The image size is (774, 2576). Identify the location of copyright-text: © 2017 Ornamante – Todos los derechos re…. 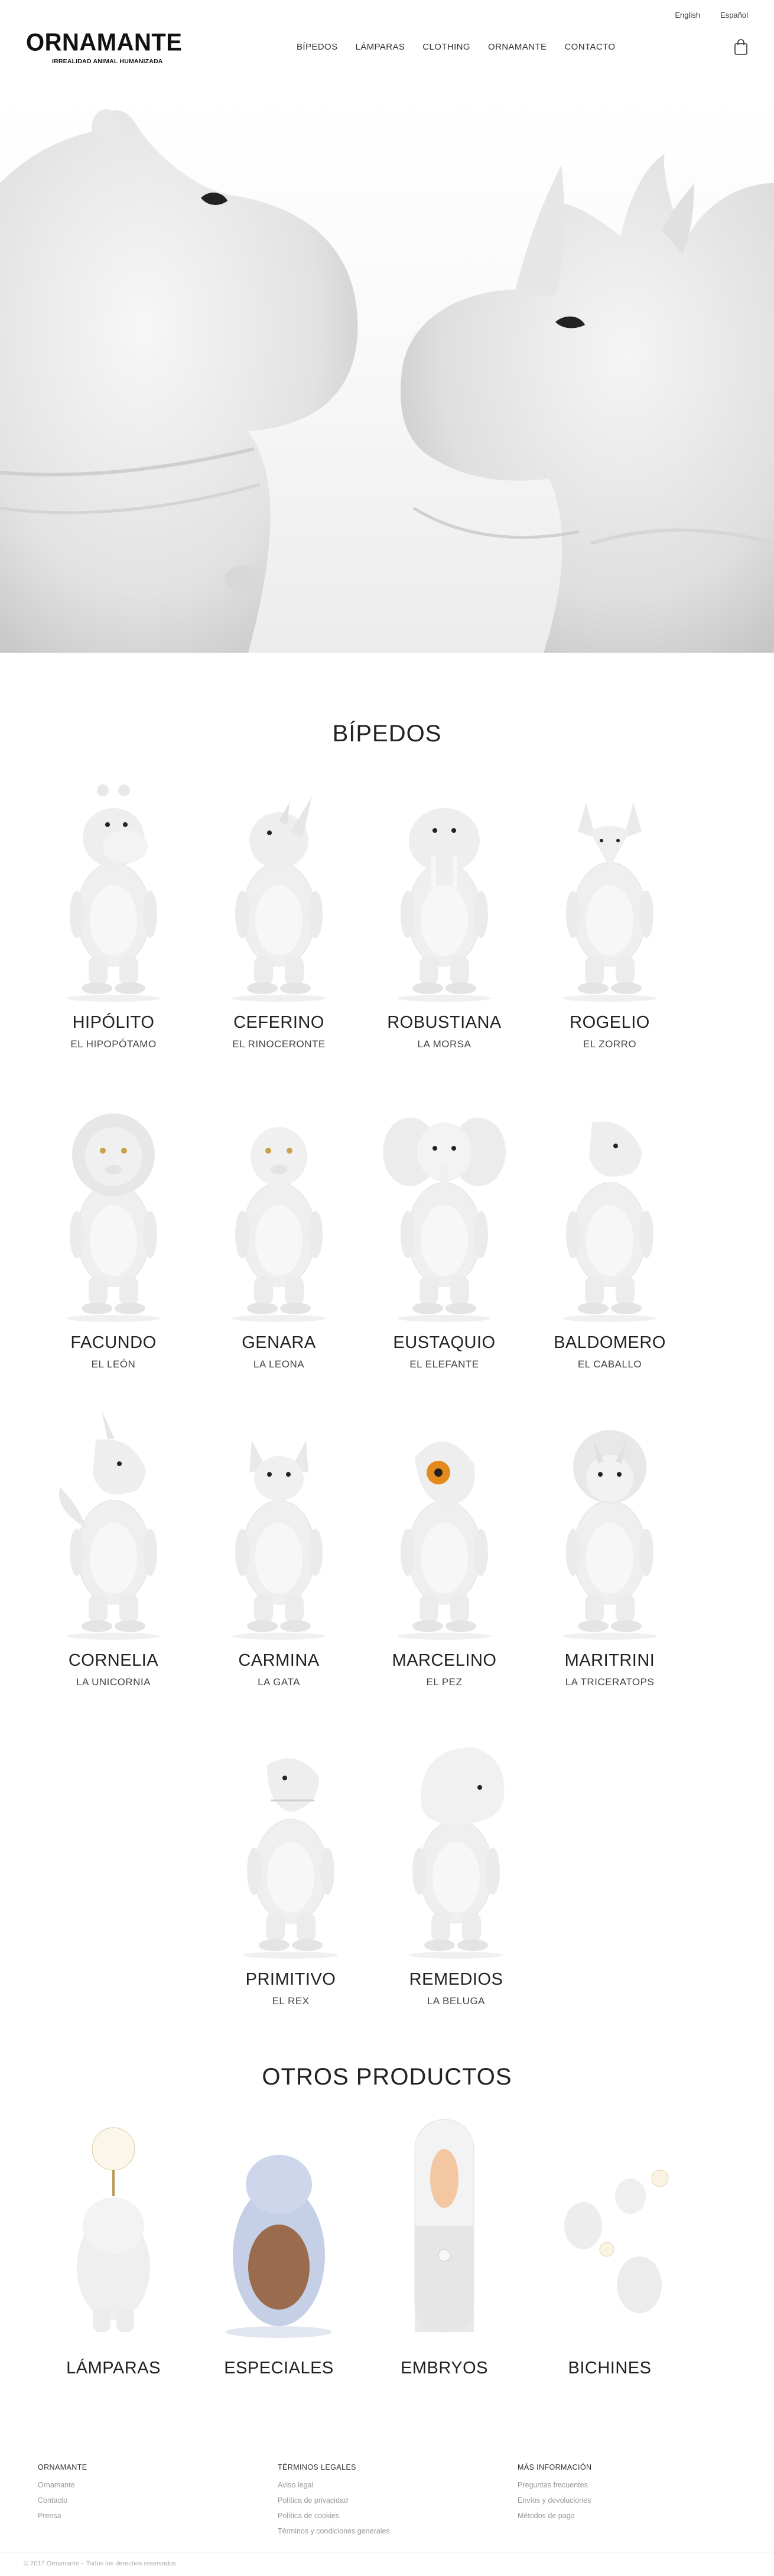
(100, 2563).